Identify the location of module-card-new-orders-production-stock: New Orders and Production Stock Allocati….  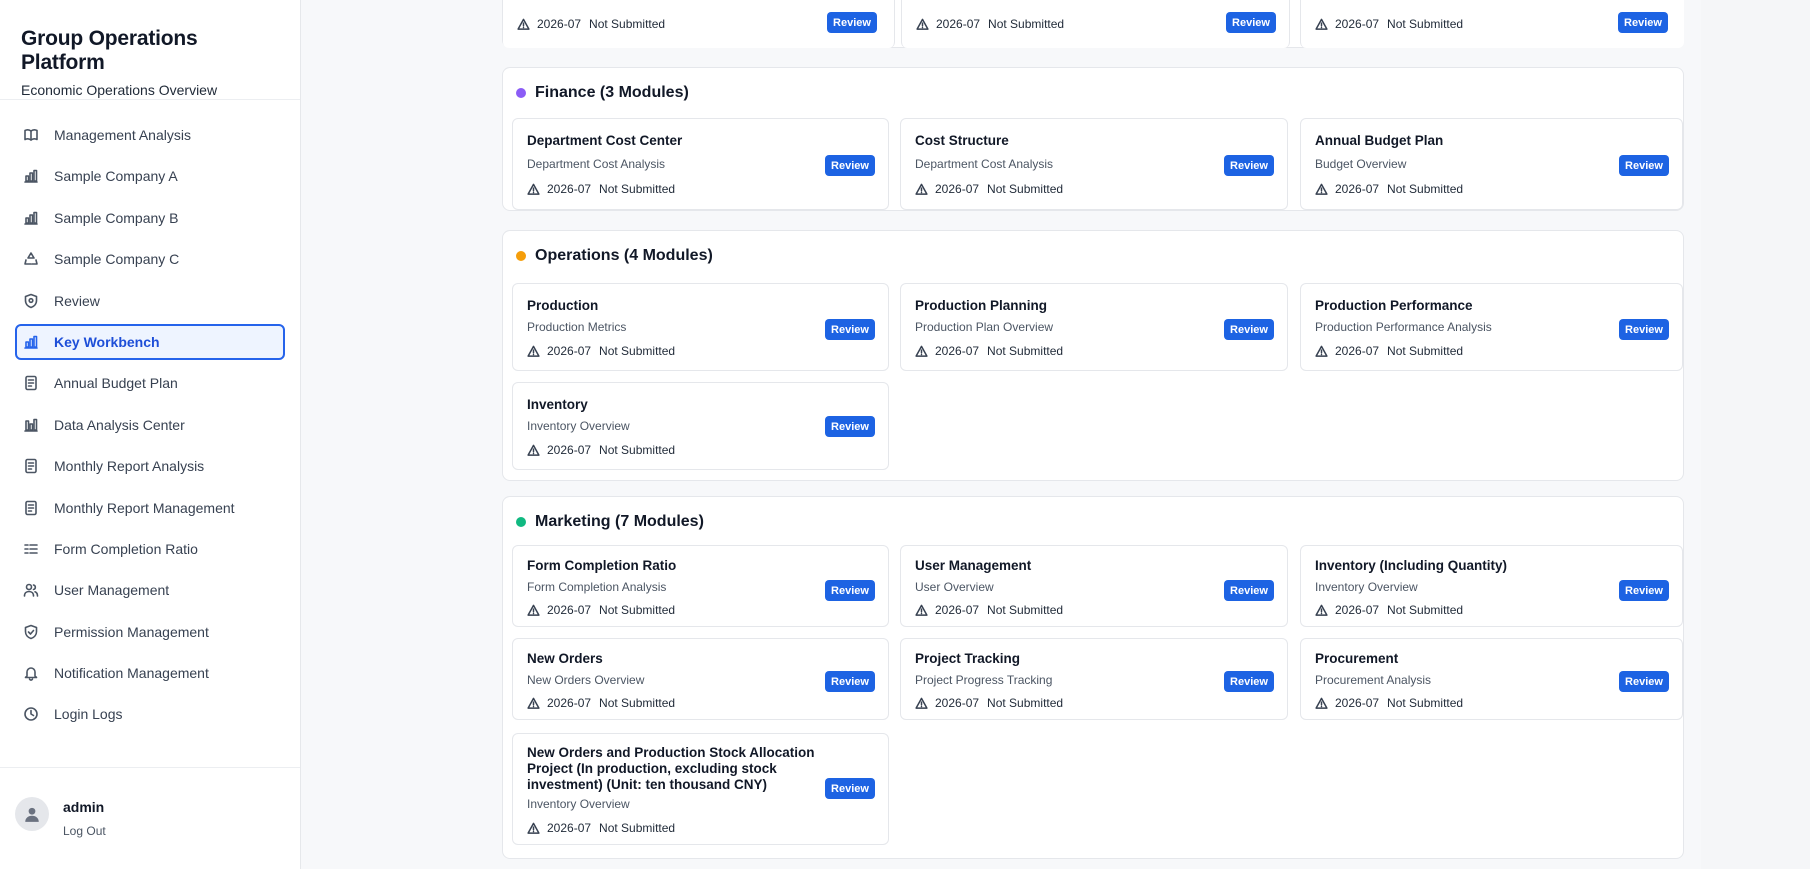
(700, 789).